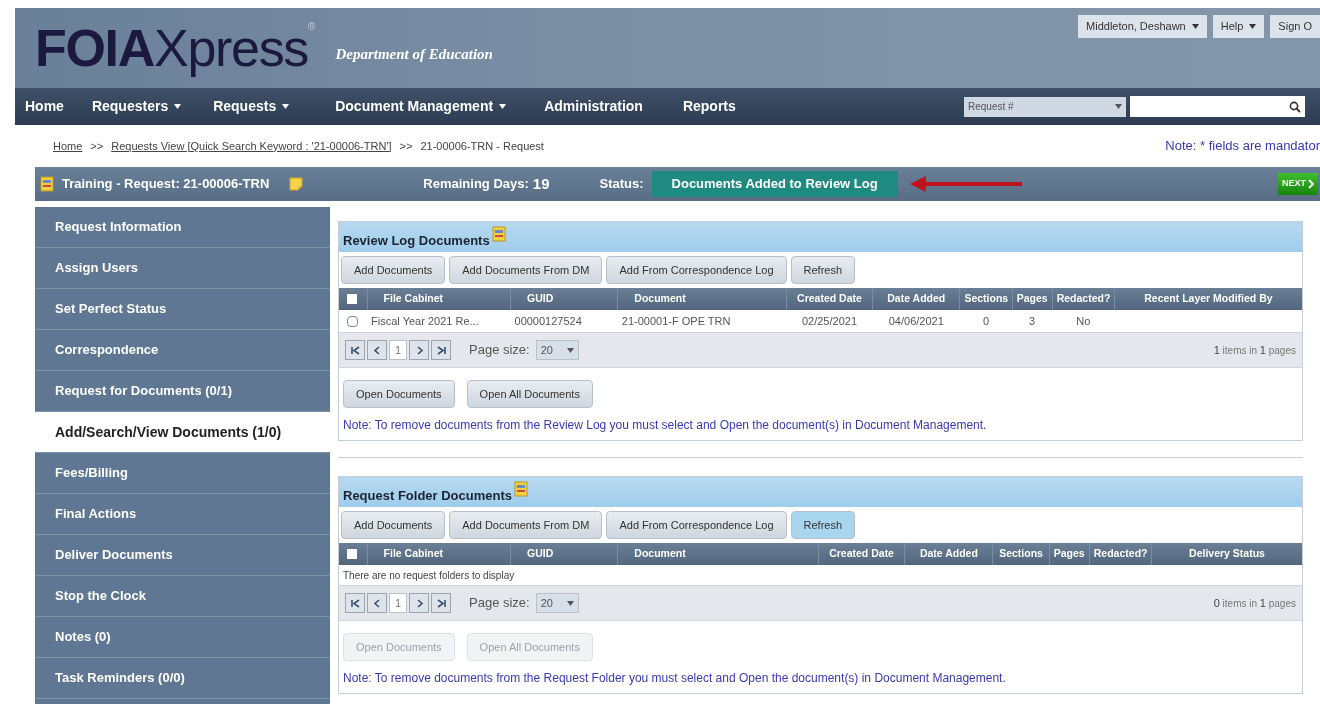 The width and height of the screenshot is (1320, 704). What do you see at coordinates (1254, 350) in the screenshot?
I see `pager-summary: 1 items in 1 pages` at bounding box center [1254, 350].